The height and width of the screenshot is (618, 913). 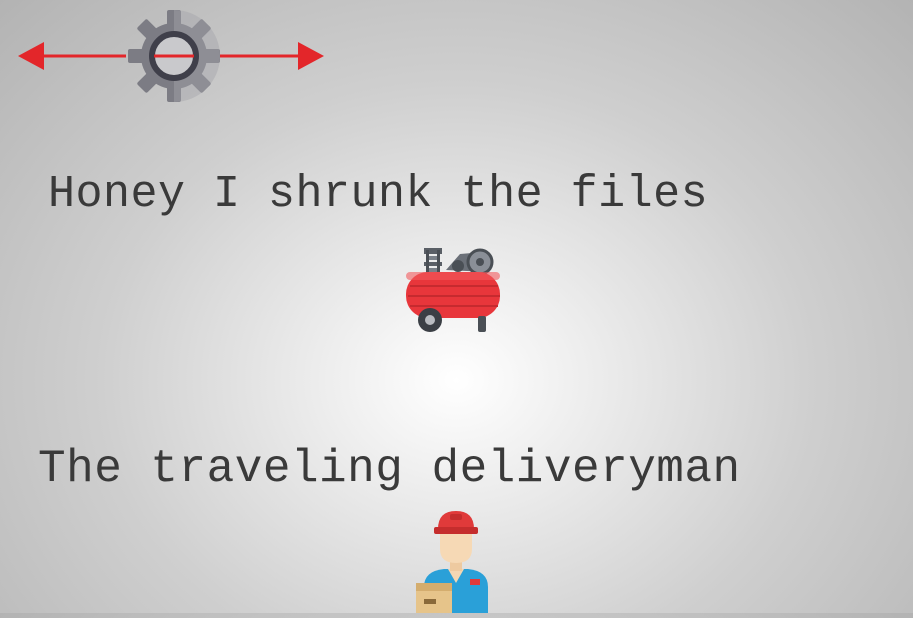 What do you see at coordinates (454, 290) in the screenshot?
I see `air-compressor-icon` at bounding box center [454, 290].